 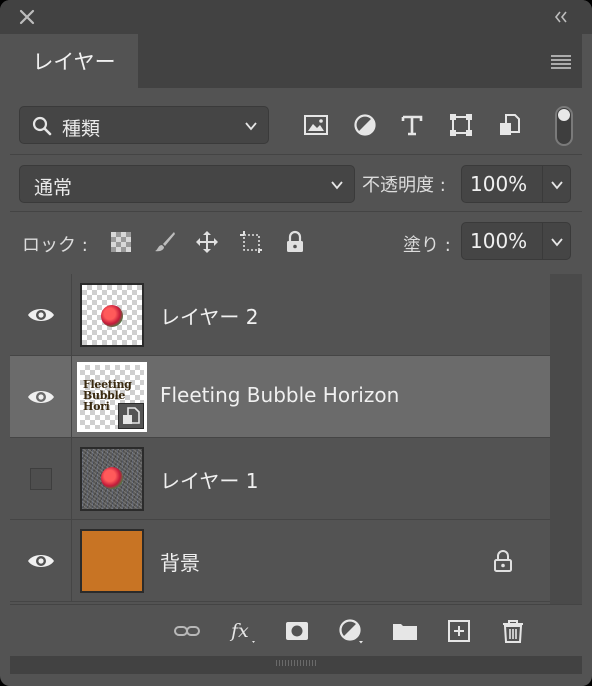 I want to click on lock-all-icon, so click(x=295, y=242).